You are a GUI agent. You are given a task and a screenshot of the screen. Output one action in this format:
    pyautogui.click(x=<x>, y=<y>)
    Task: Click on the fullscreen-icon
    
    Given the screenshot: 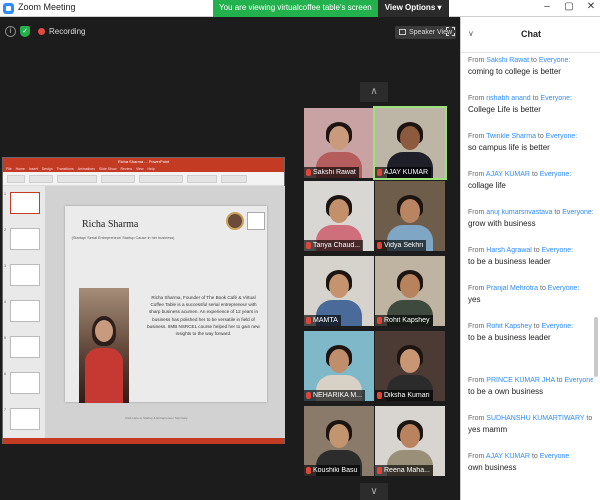 What is the action you would take?
    pyautogui.click(x=450, y=31)
    